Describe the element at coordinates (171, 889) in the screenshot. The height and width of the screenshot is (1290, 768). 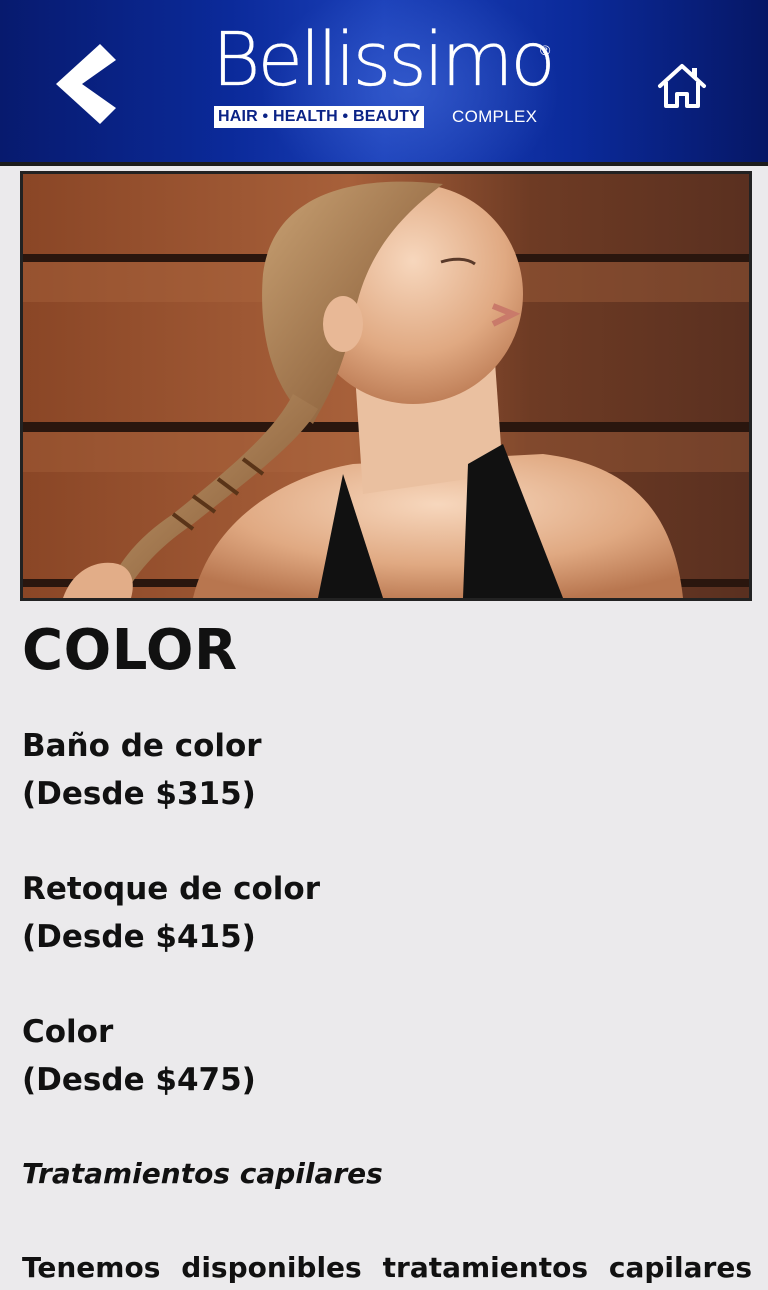
I see `service-name: Retoque de color` at that location.